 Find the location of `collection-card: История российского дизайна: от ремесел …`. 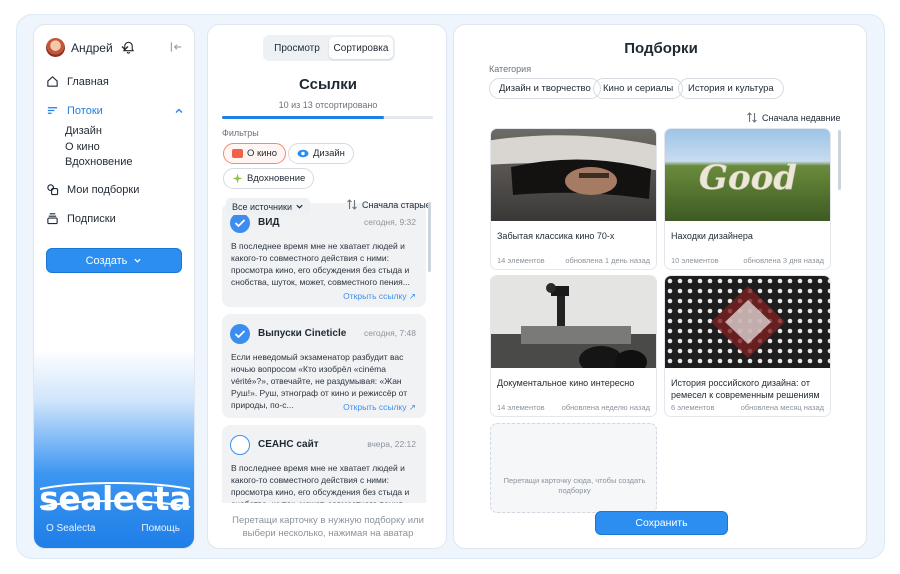

collection-card: История российского дизайна: от ремесел … is located at coordinates (747, 346).